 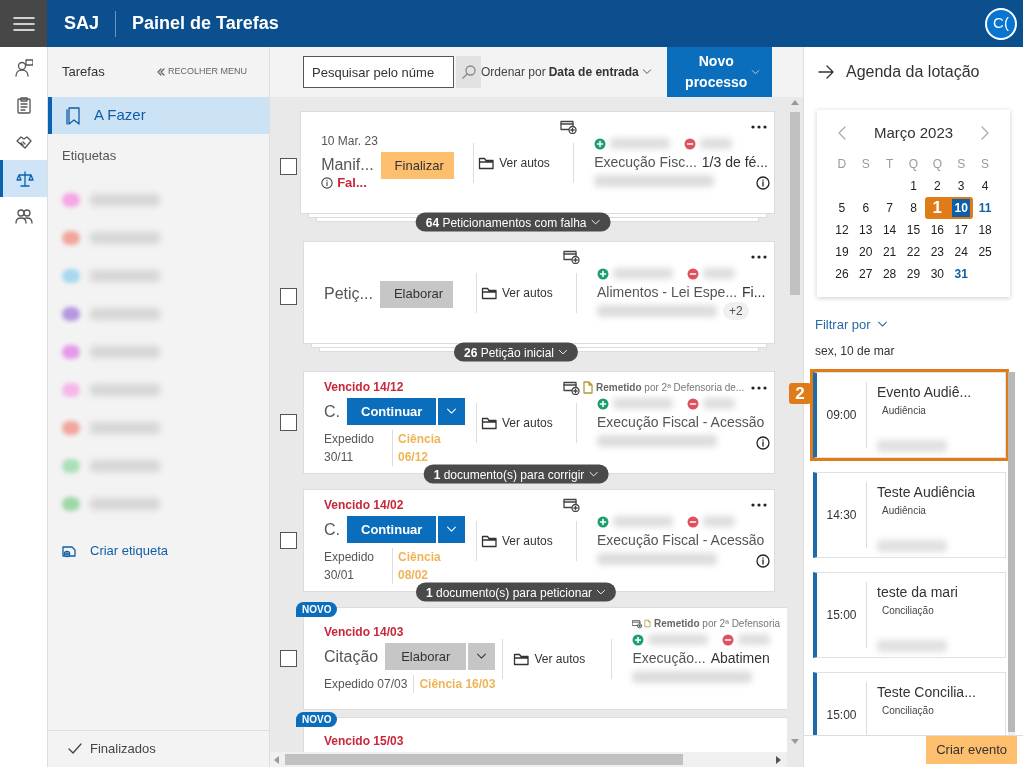 I want to click on scroll-left-arrow-icon, so click(x=276, y=760).